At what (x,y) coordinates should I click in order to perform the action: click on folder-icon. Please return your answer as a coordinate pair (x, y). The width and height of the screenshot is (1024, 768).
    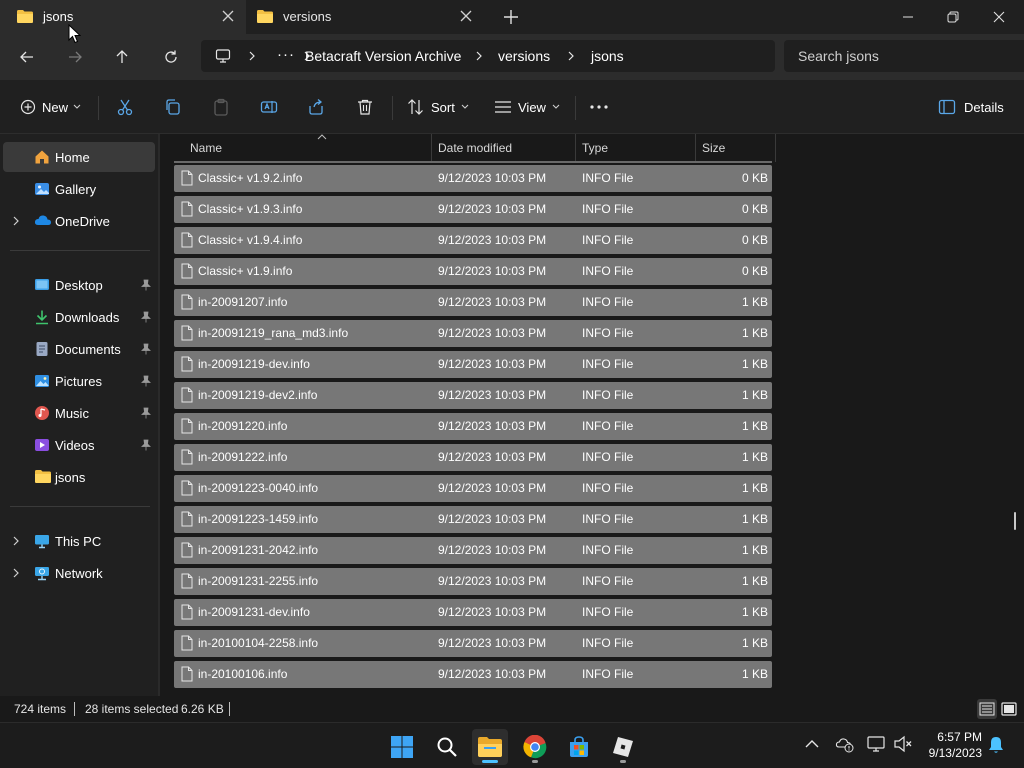
    Looking at the image, I should click on (25, 16).